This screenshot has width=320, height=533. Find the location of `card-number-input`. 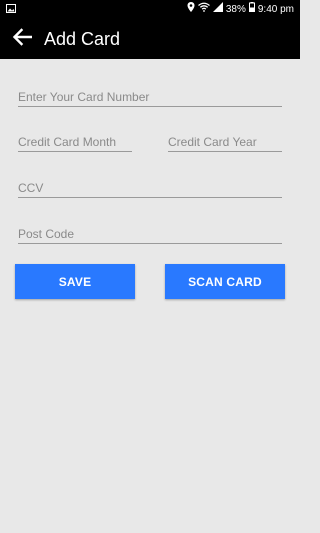

card-number-input is located at coordinates (150, 97).